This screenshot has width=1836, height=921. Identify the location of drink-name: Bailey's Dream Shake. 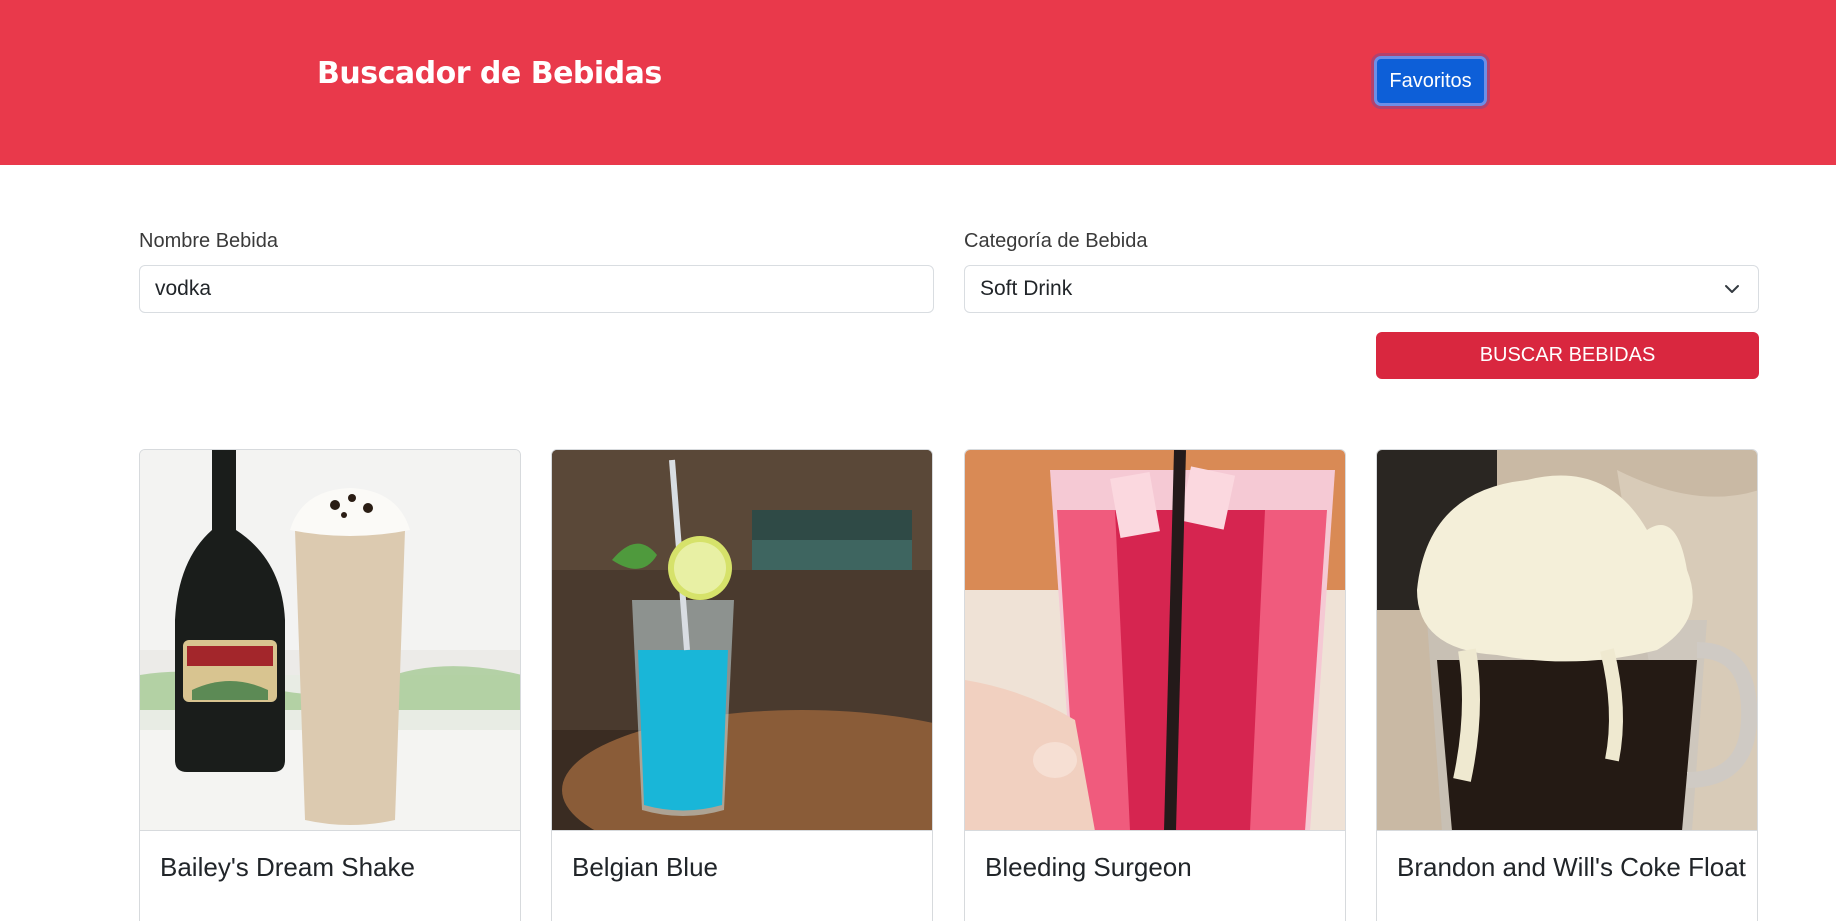
(287, 867).